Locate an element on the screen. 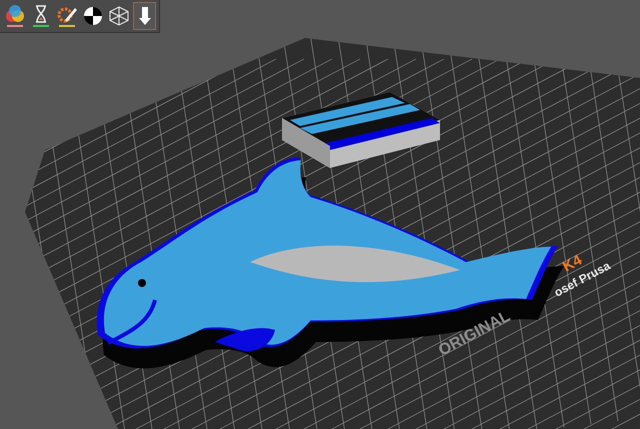  toolbar-button is located at coordinates (144, 16).